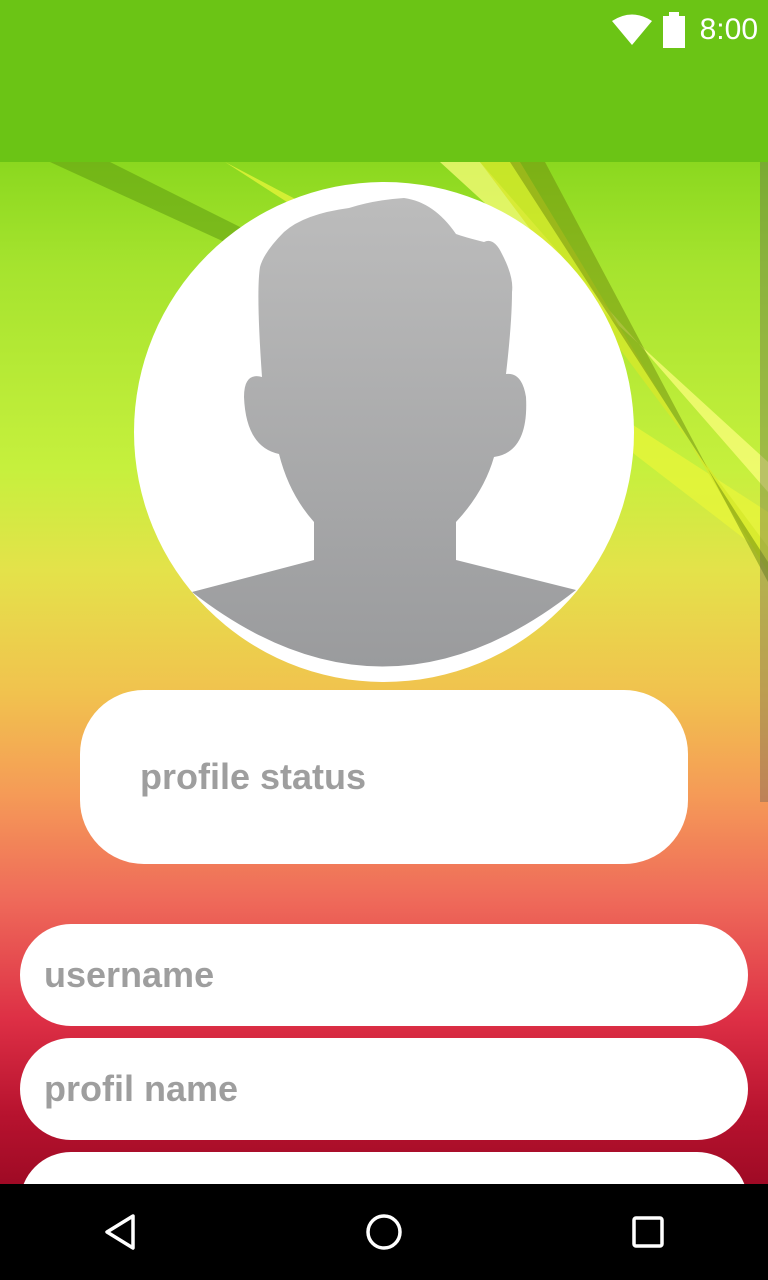 The height and width of the screenshot is (1280, 768). Describe the element at coordinates (384, 1168) in the screenshot. I see `partially-visible-field` at that location.